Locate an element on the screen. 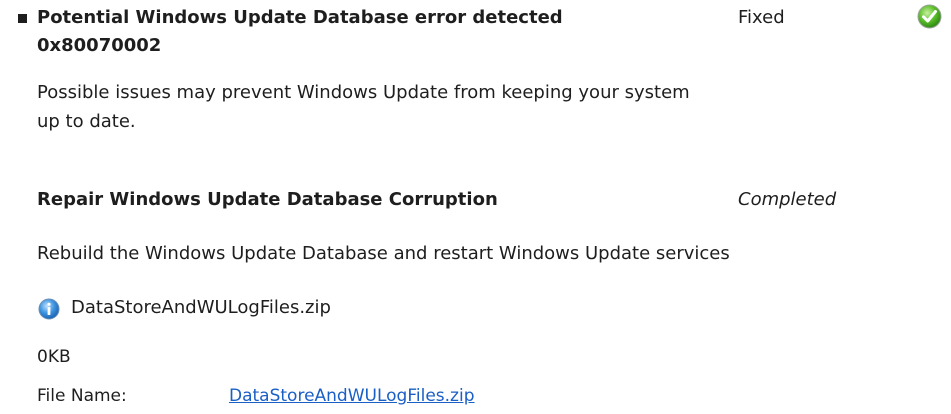  issue-status: Fixed is located at coordinates (761, 17).